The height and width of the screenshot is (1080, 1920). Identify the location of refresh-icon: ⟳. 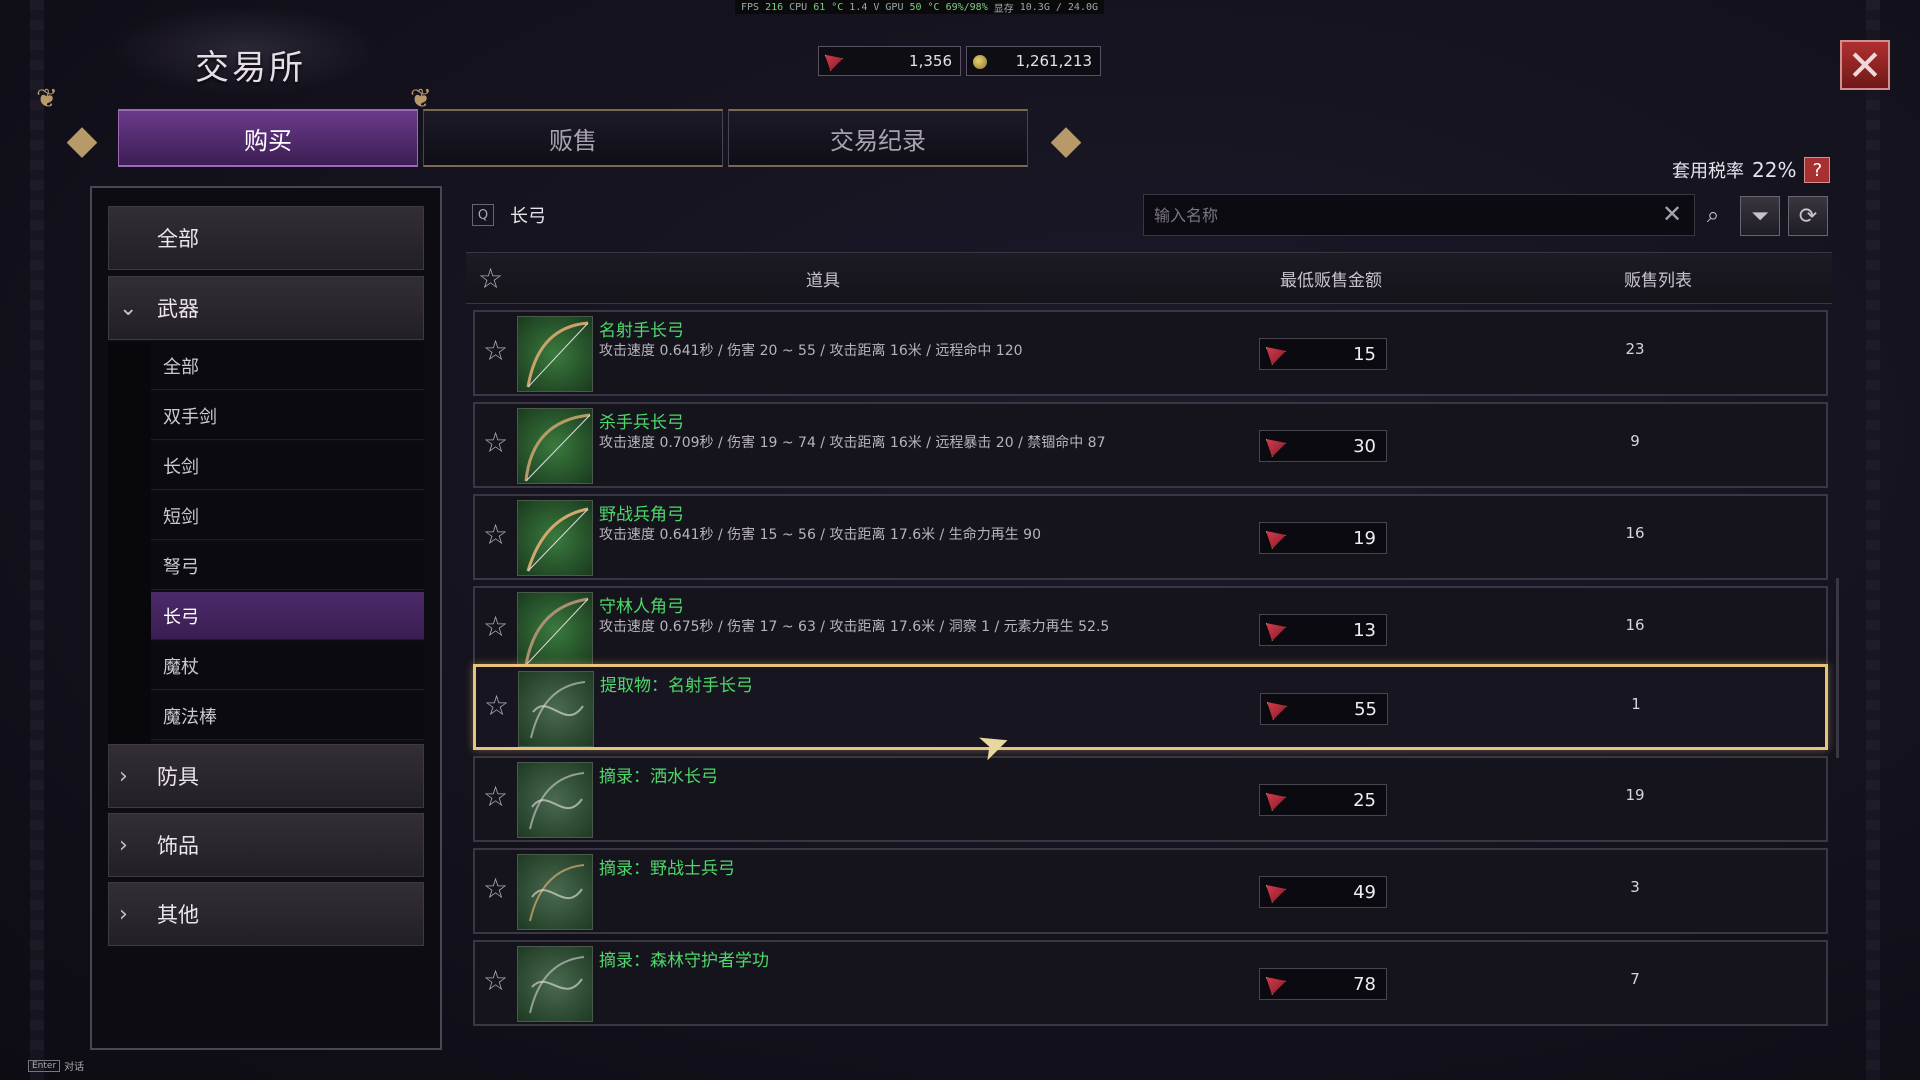
(1808, 216).